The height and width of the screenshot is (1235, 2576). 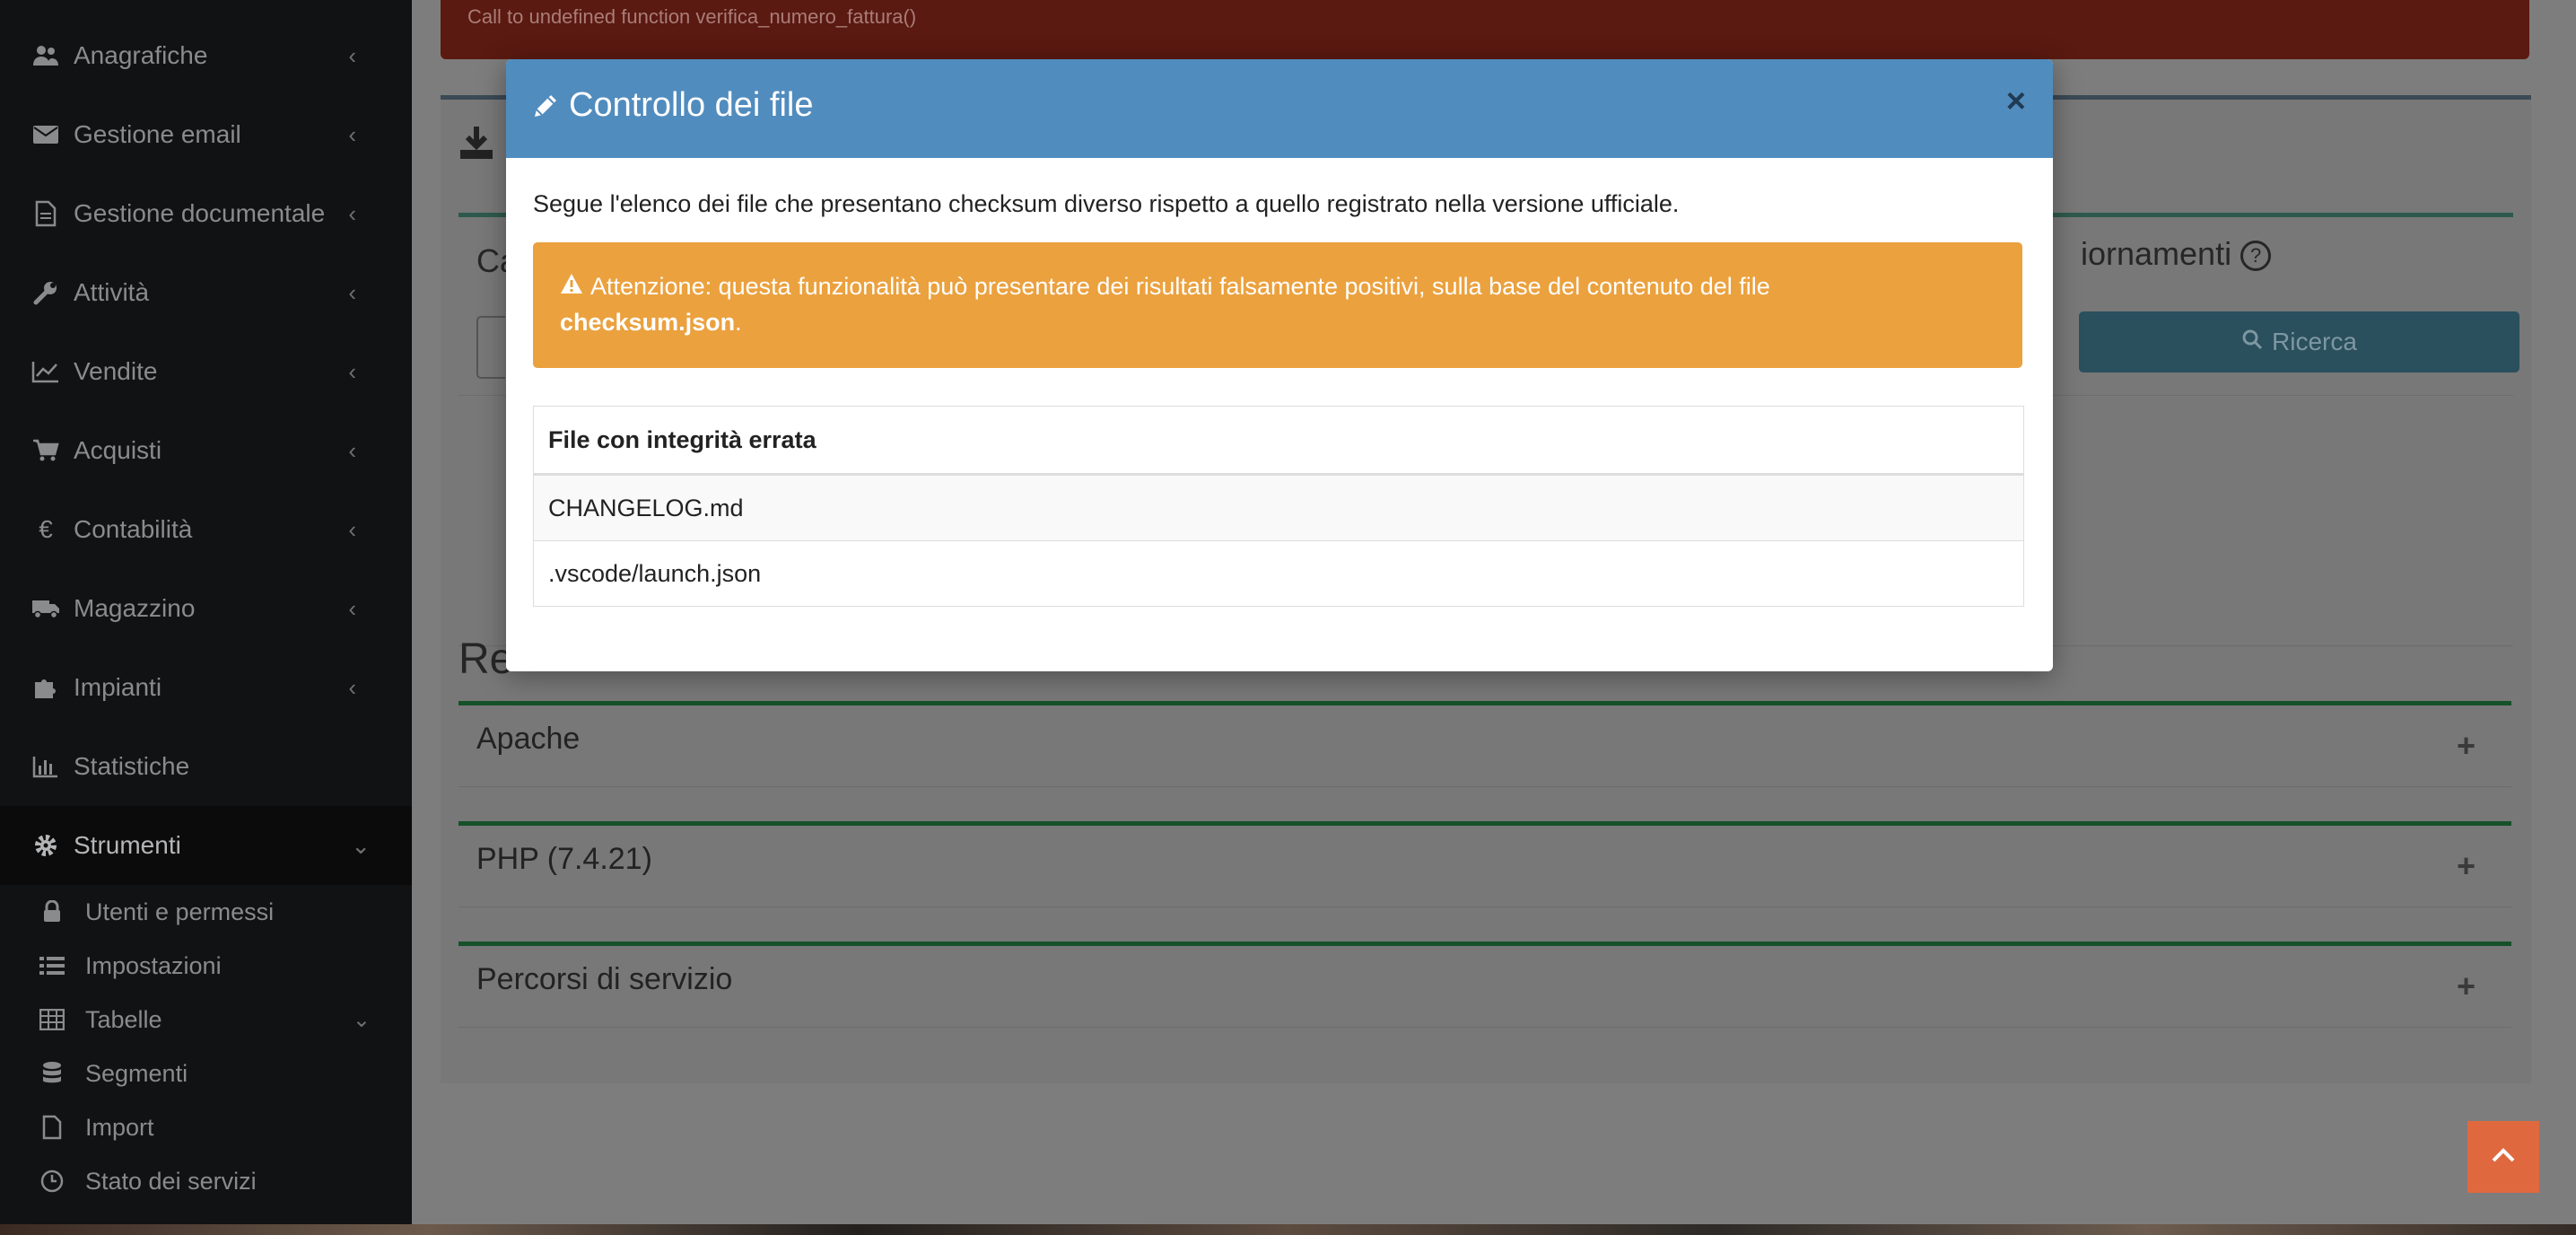 I want to click on lock-icon, so click(x=52, y=911).